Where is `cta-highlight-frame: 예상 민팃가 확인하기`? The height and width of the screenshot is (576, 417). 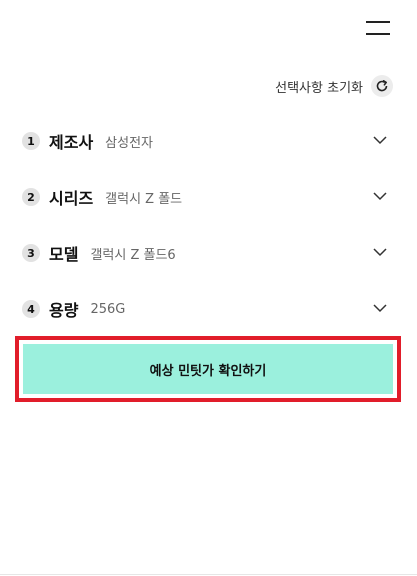
cta-highlight-frame: 예상 민팃가 확인하기 is located at coordinates (208, 369).